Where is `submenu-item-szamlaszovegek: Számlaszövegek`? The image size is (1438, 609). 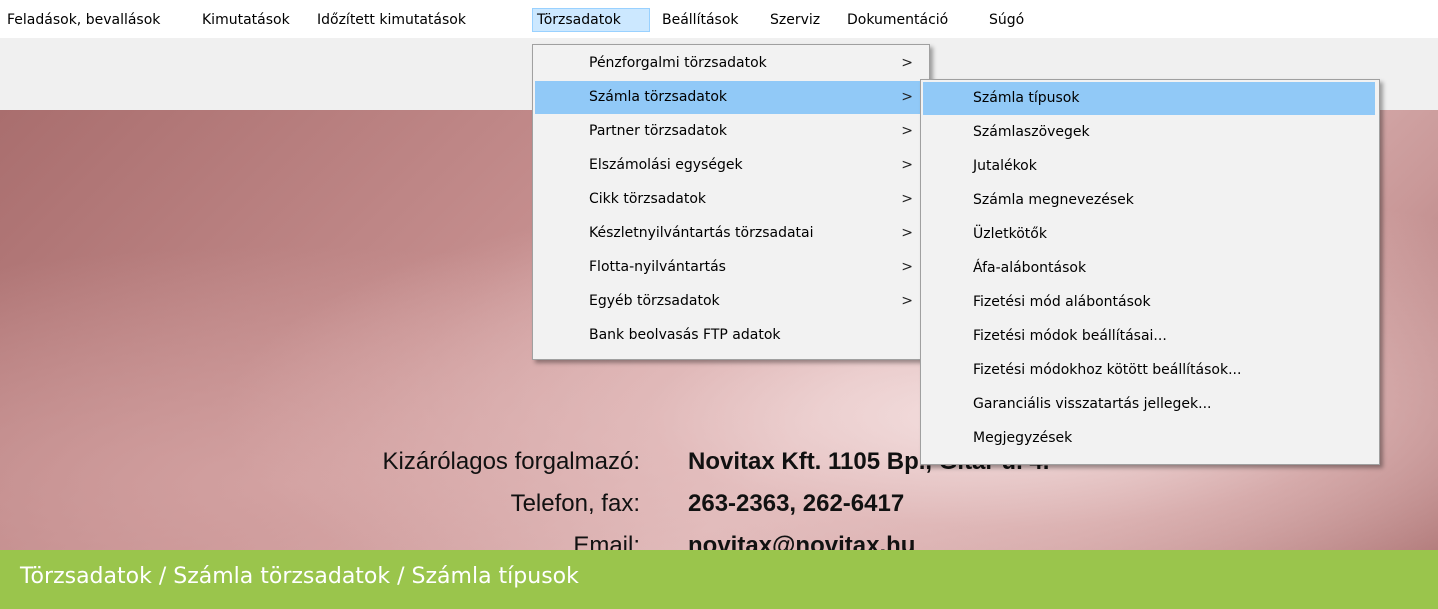 submenu-item-szamlaszovegek: Számlaszövegek is located at coordinates (1149, 132).